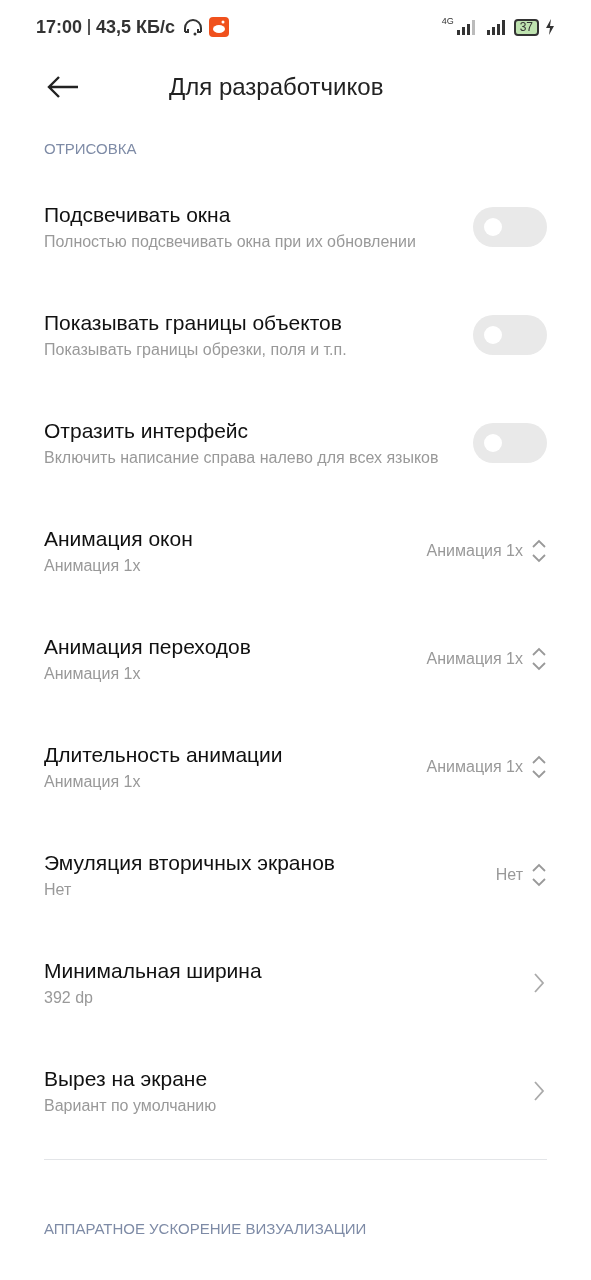  What do you see at coordinates (526, 27) in the screenshot?
I see `battery-indicator: 37` at bounding box center [526, 27].